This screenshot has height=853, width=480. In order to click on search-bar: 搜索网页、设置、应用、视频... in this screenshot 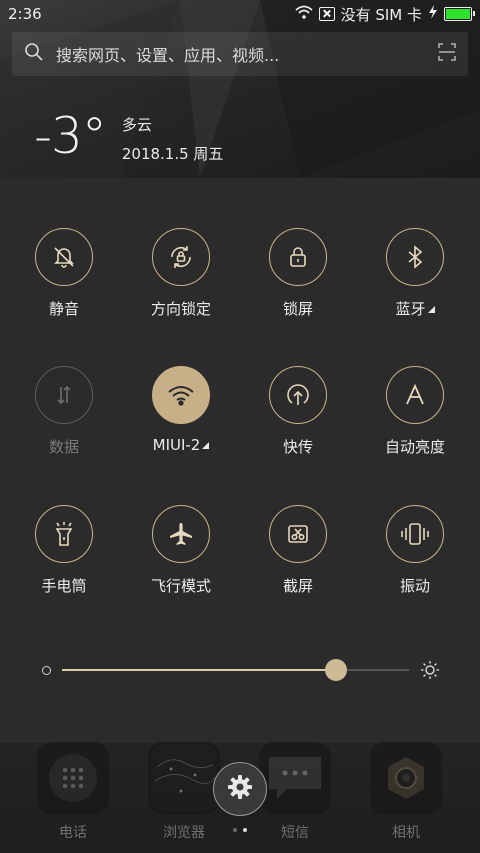, I will do `click(240, 54)`.